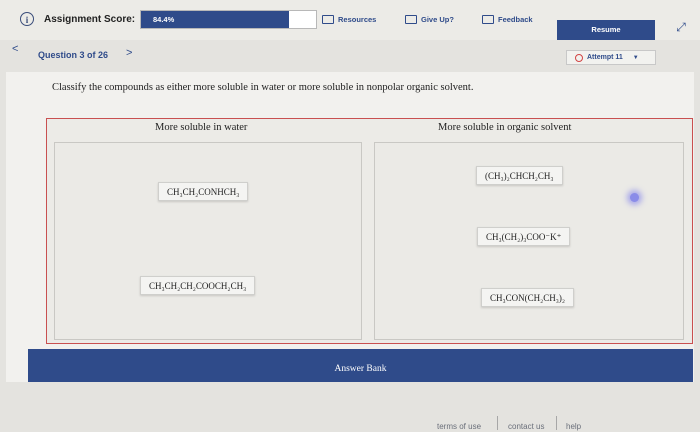 The height and width of the screenshot is (432, 700). Describe the element at coordinates (357, 19) in the screenshot. I see `resources-label: Resources` at that location.